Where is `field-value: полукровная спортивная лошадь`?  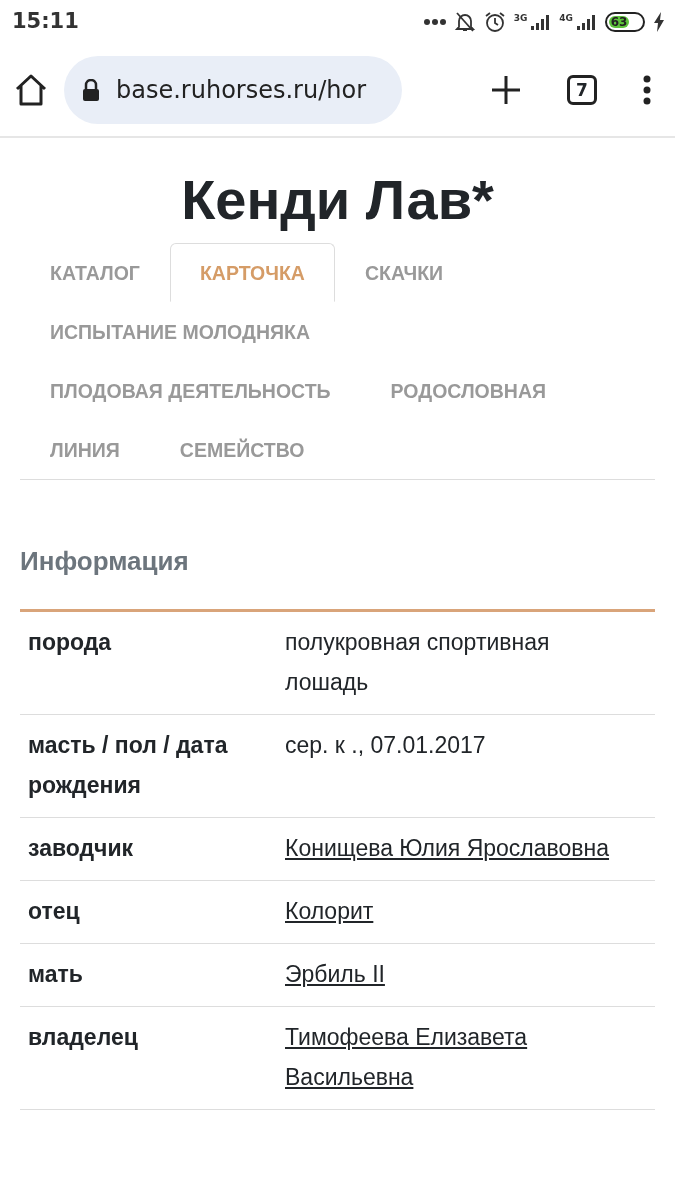 field-value: полукровная спортивная лошадь is located at coordinates (418, 663).